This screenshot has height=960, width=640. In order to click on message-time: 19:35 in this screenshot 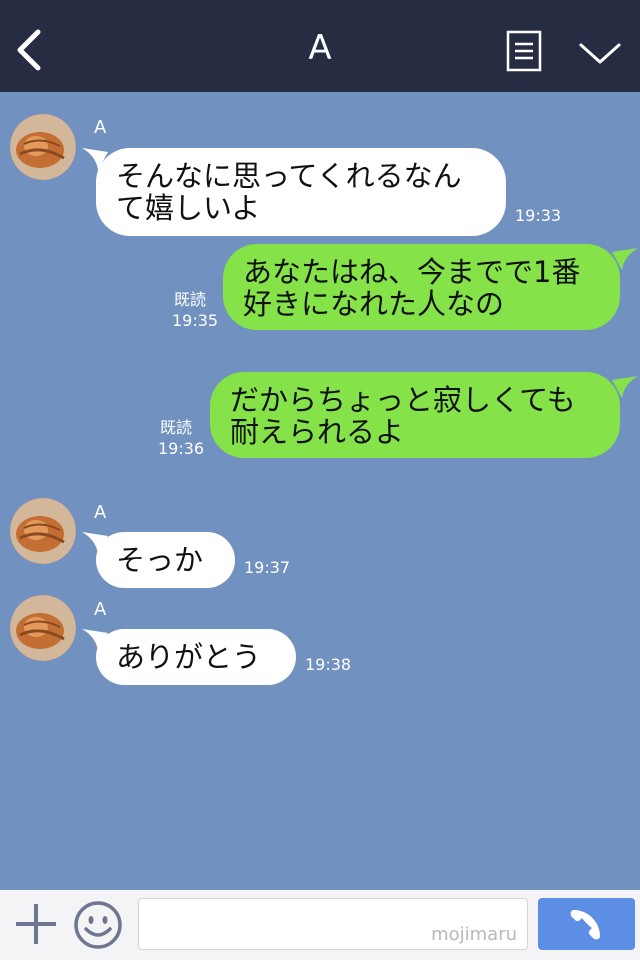, I will do `click(195, 320)`.